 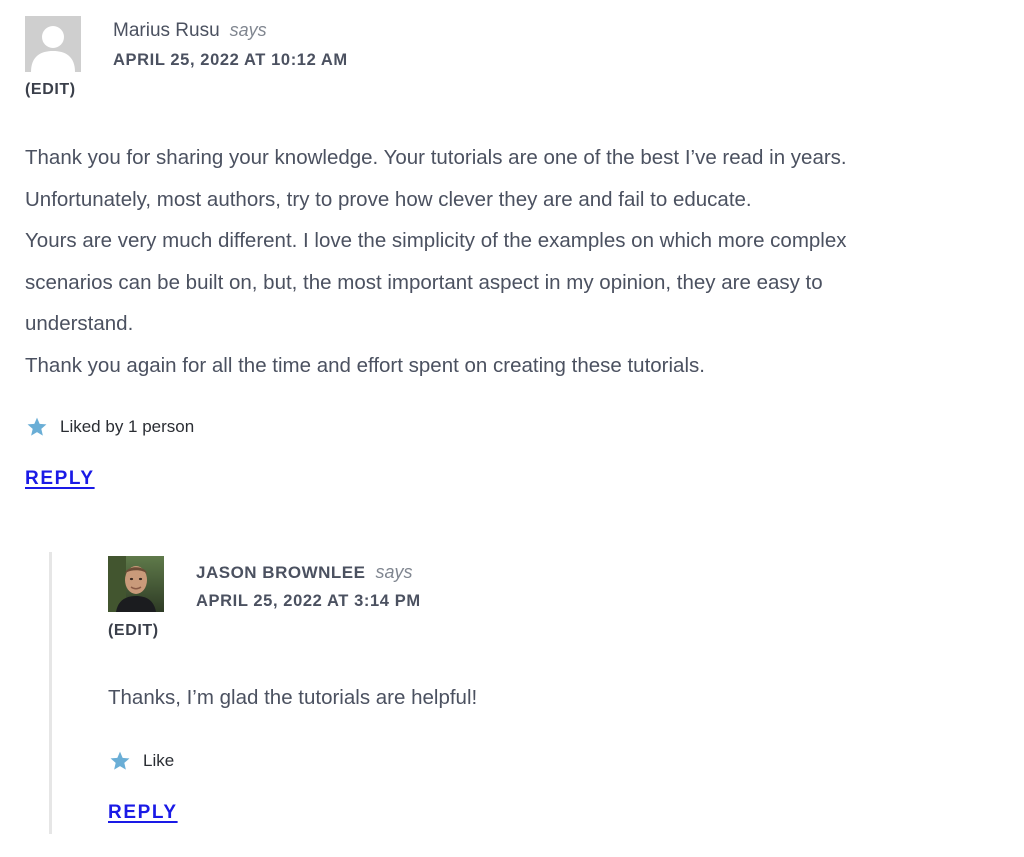 What do you see at coordinates (230, 60) in the screenshot?
I see `comment-date-link: APRIL 25, 2022 AT 10:12 AM` at bounding box center [230, 60].